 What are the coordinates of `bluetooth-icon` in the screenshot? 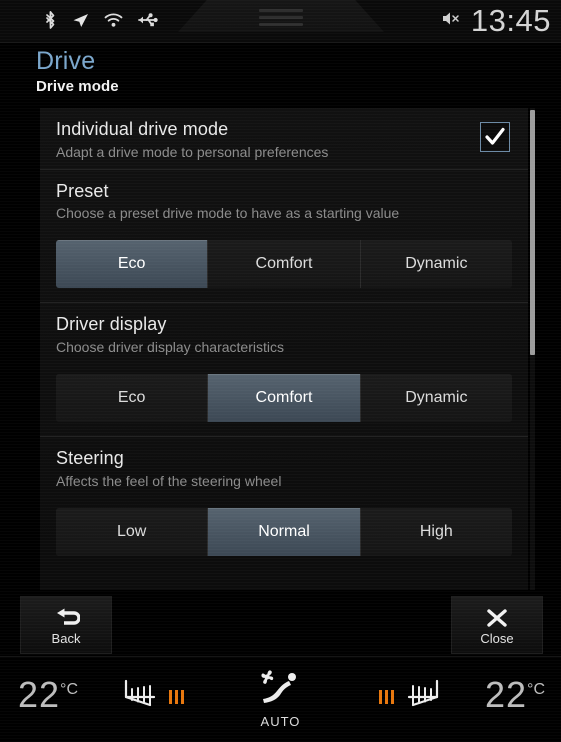 It's located at (50, 20).